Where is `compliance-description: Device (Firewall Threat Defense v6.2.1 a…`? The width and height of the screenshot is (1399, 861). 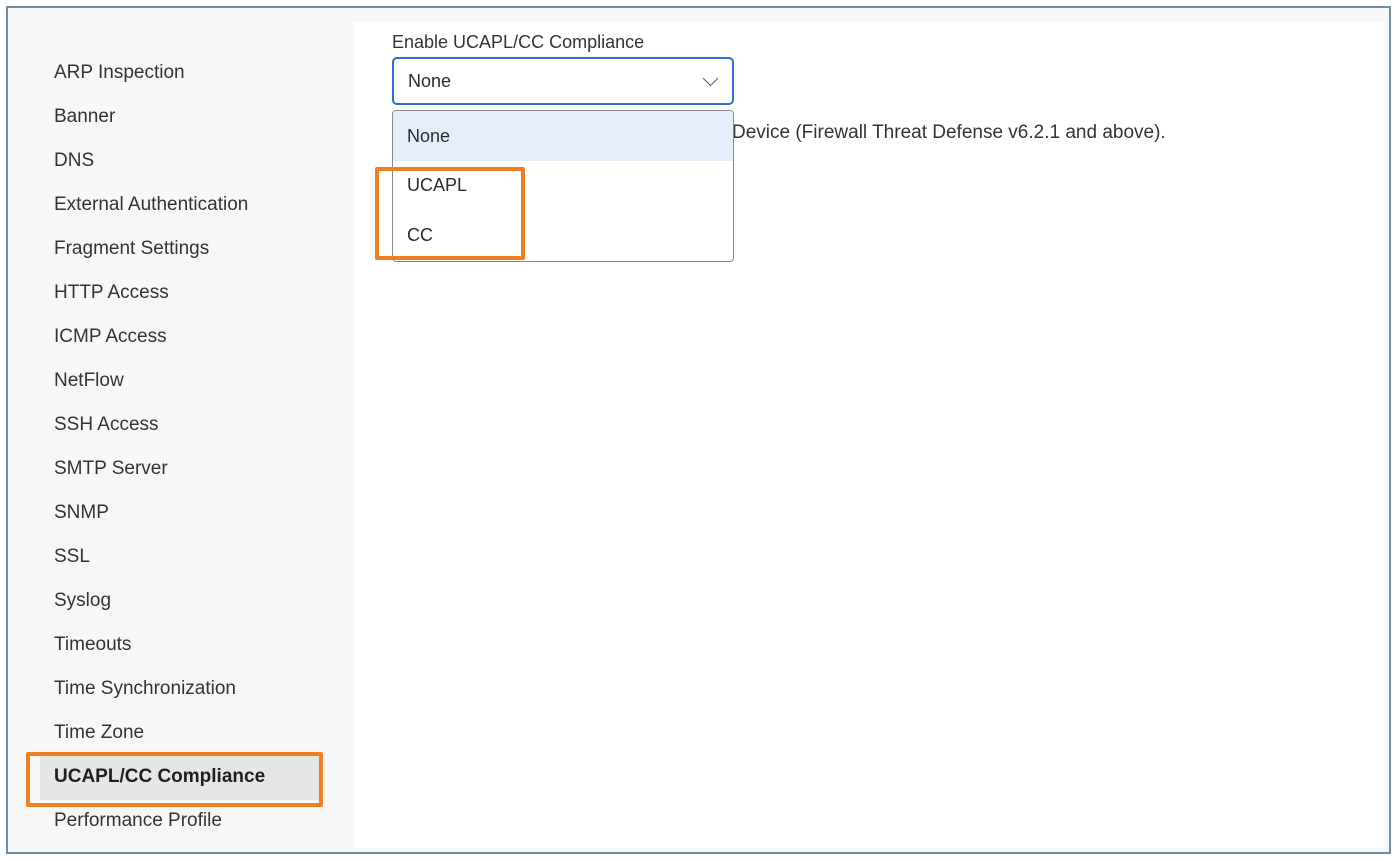
compliance-description: Device (Firewall Threat Defense v6.2.1 a… is located at coordinates (949, 132).